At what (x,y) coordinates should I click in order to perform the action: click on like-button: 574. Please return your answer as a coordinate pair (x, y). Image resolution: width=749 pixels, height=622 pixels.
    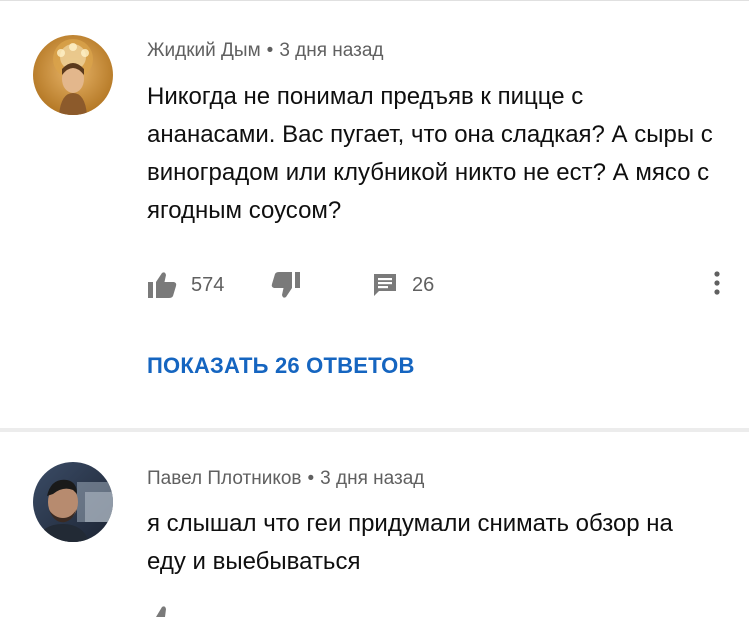
    Looking at the image, I should click on (185, 285).